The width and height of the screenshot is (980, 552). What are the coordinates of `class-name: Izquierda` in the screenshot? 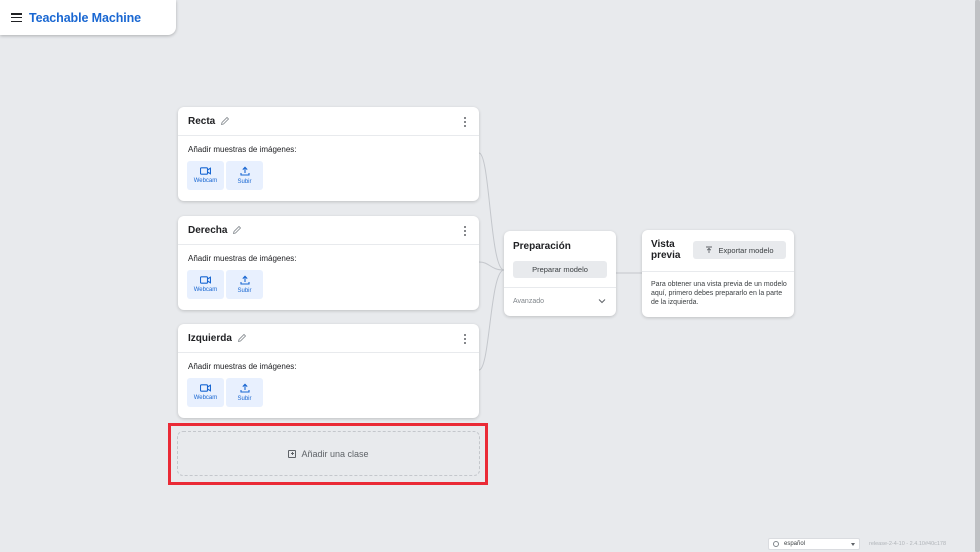 It's located at (210, 338).